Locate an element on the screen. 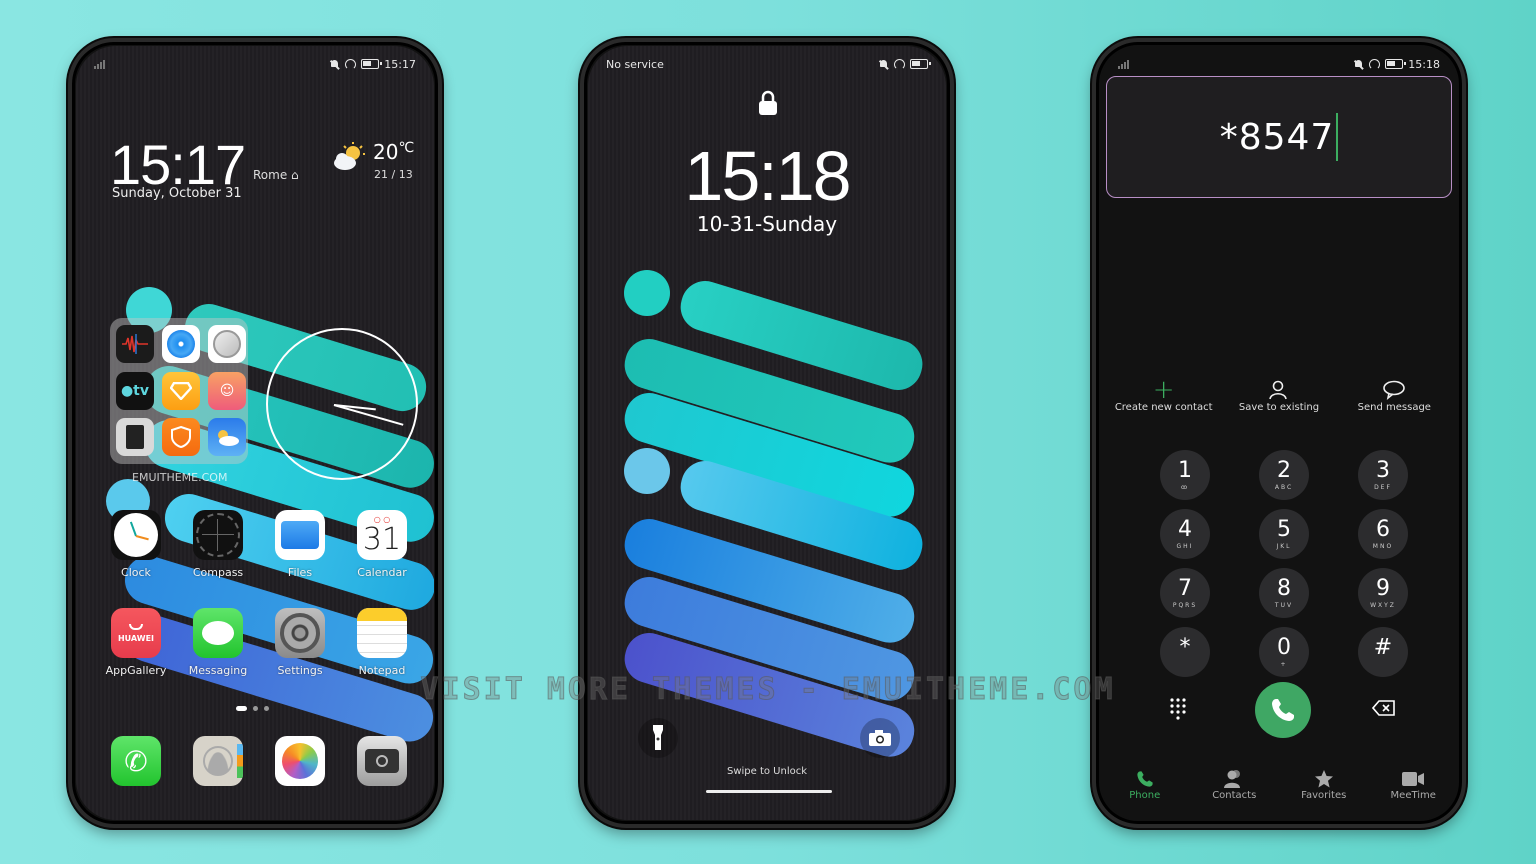  app-appgallery: HUAWEI AppGallery is located at coordinates (136, 642).